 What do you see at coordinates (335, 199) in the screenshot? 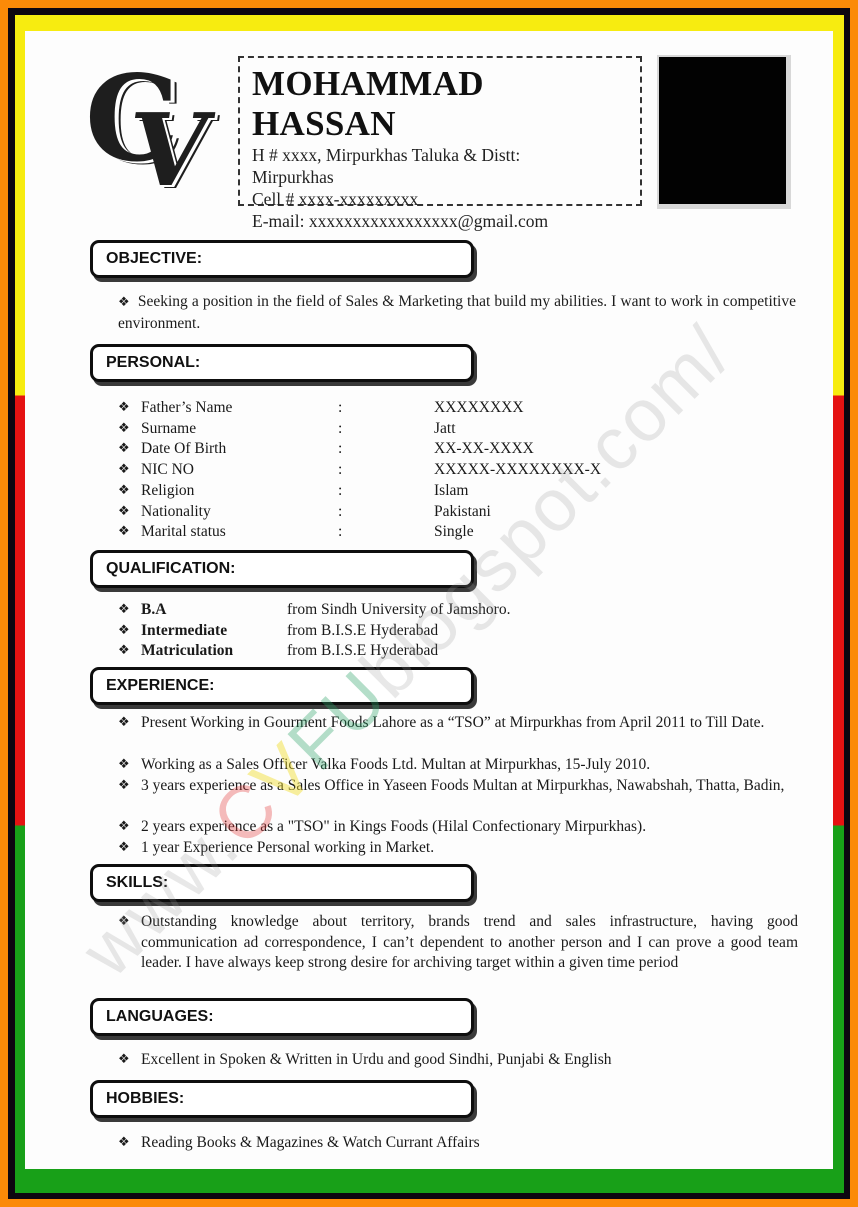
I see `cell-number: Cell # xxxx-xxxxxxxxx` at bounding box center [335, 199].